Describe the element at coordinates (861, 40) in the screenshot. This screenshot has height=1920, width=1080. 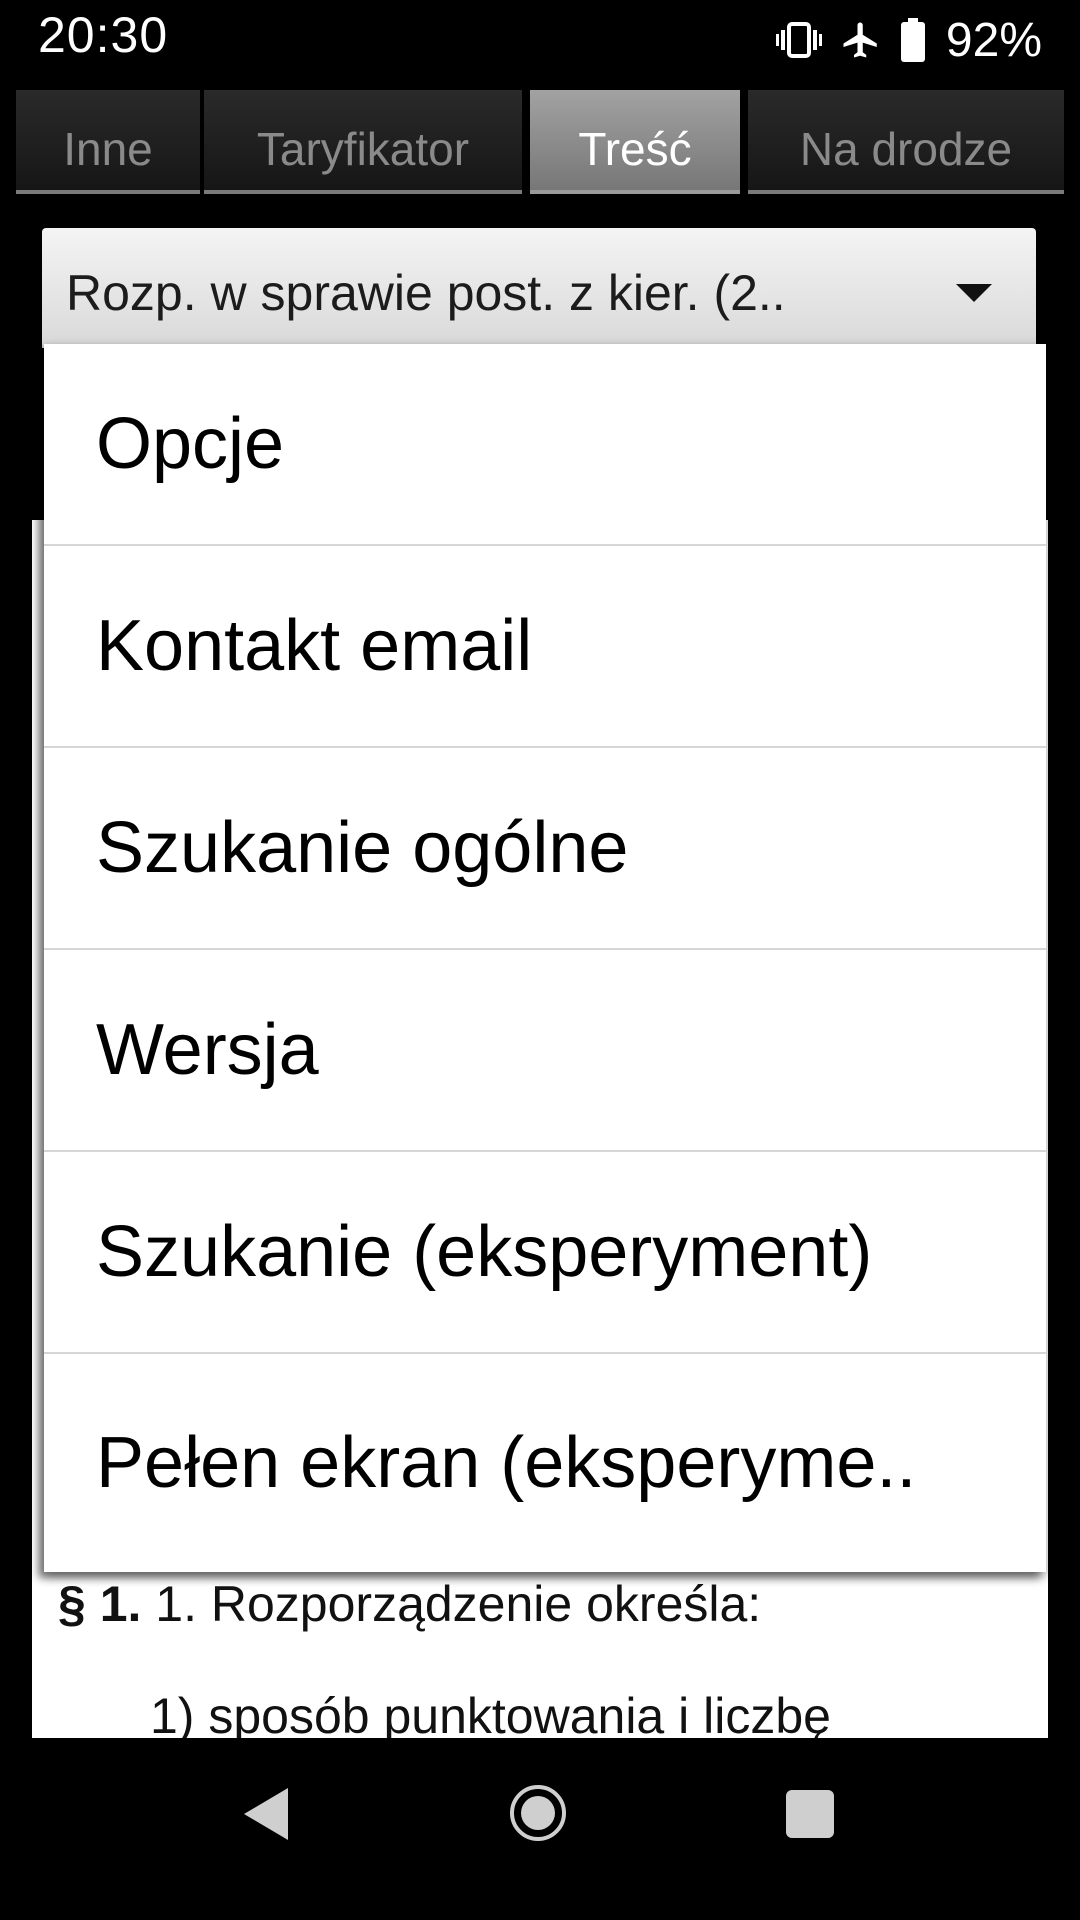
I see `airplane-mode-icon` at that location.